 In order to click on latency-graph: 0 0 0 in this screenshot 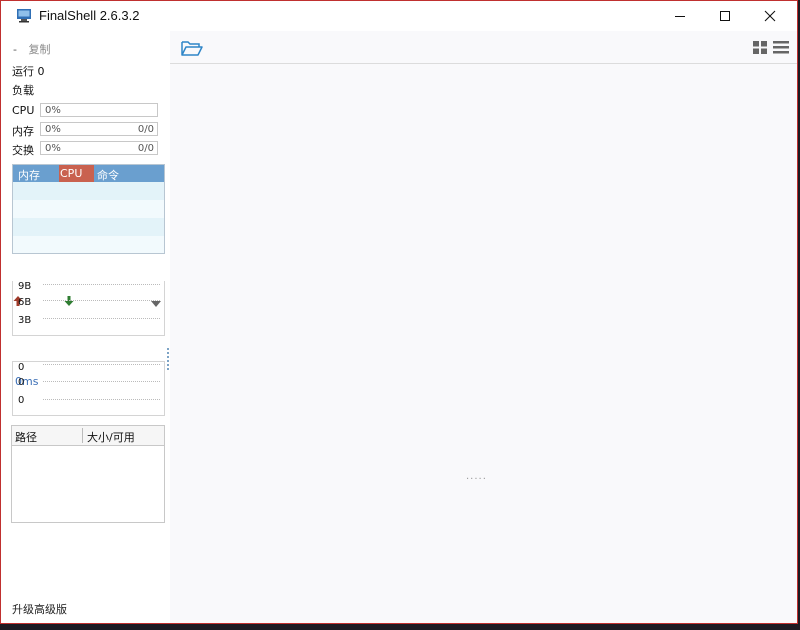, I will do `click(88, 388)`.